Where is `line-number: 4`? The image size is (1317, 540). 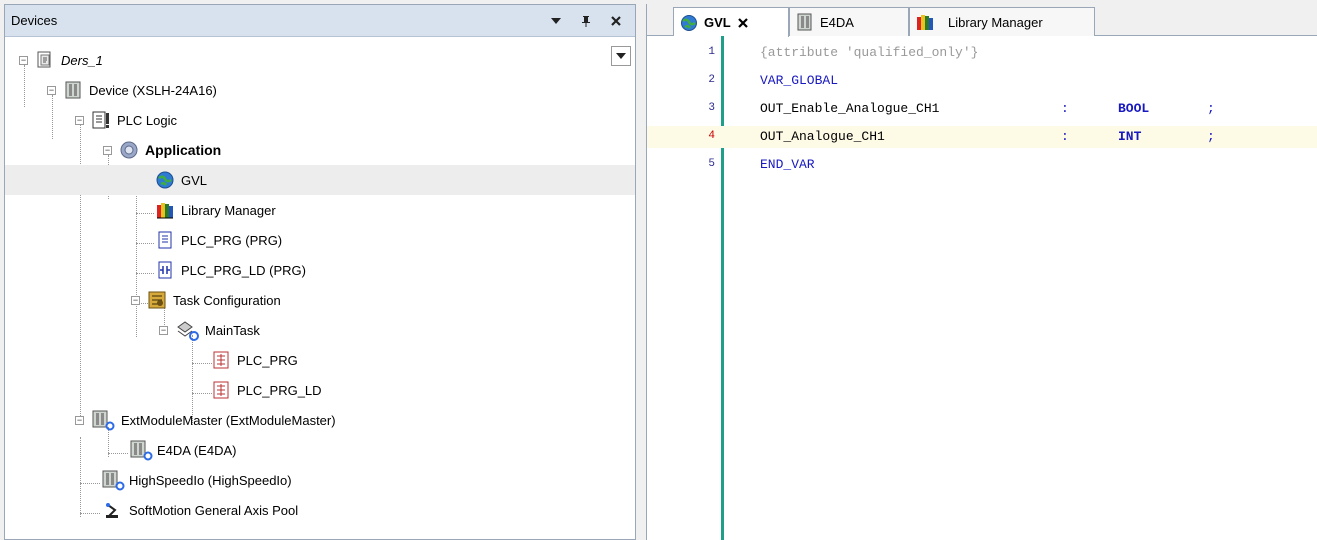
line-number: 4 is located at coordinates (711, 136).